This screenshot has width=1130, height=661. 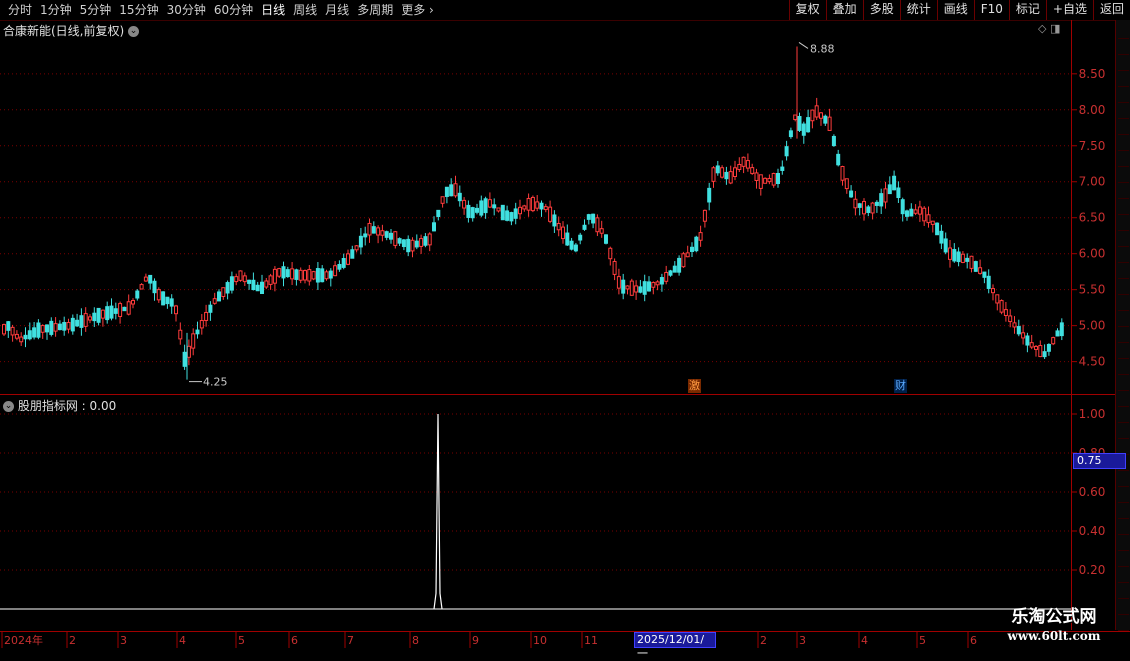 I want to click on period-tab-0: 分时, so click(x=20, y=10).